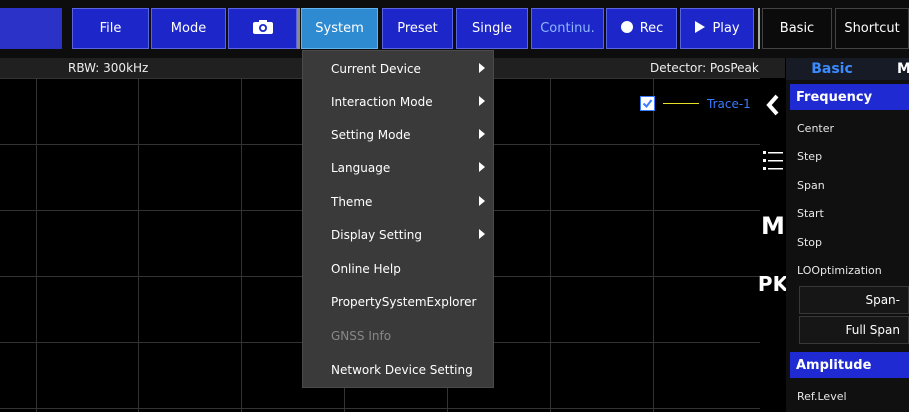  I want to click on preset-label: Preset, so click(417, 28).